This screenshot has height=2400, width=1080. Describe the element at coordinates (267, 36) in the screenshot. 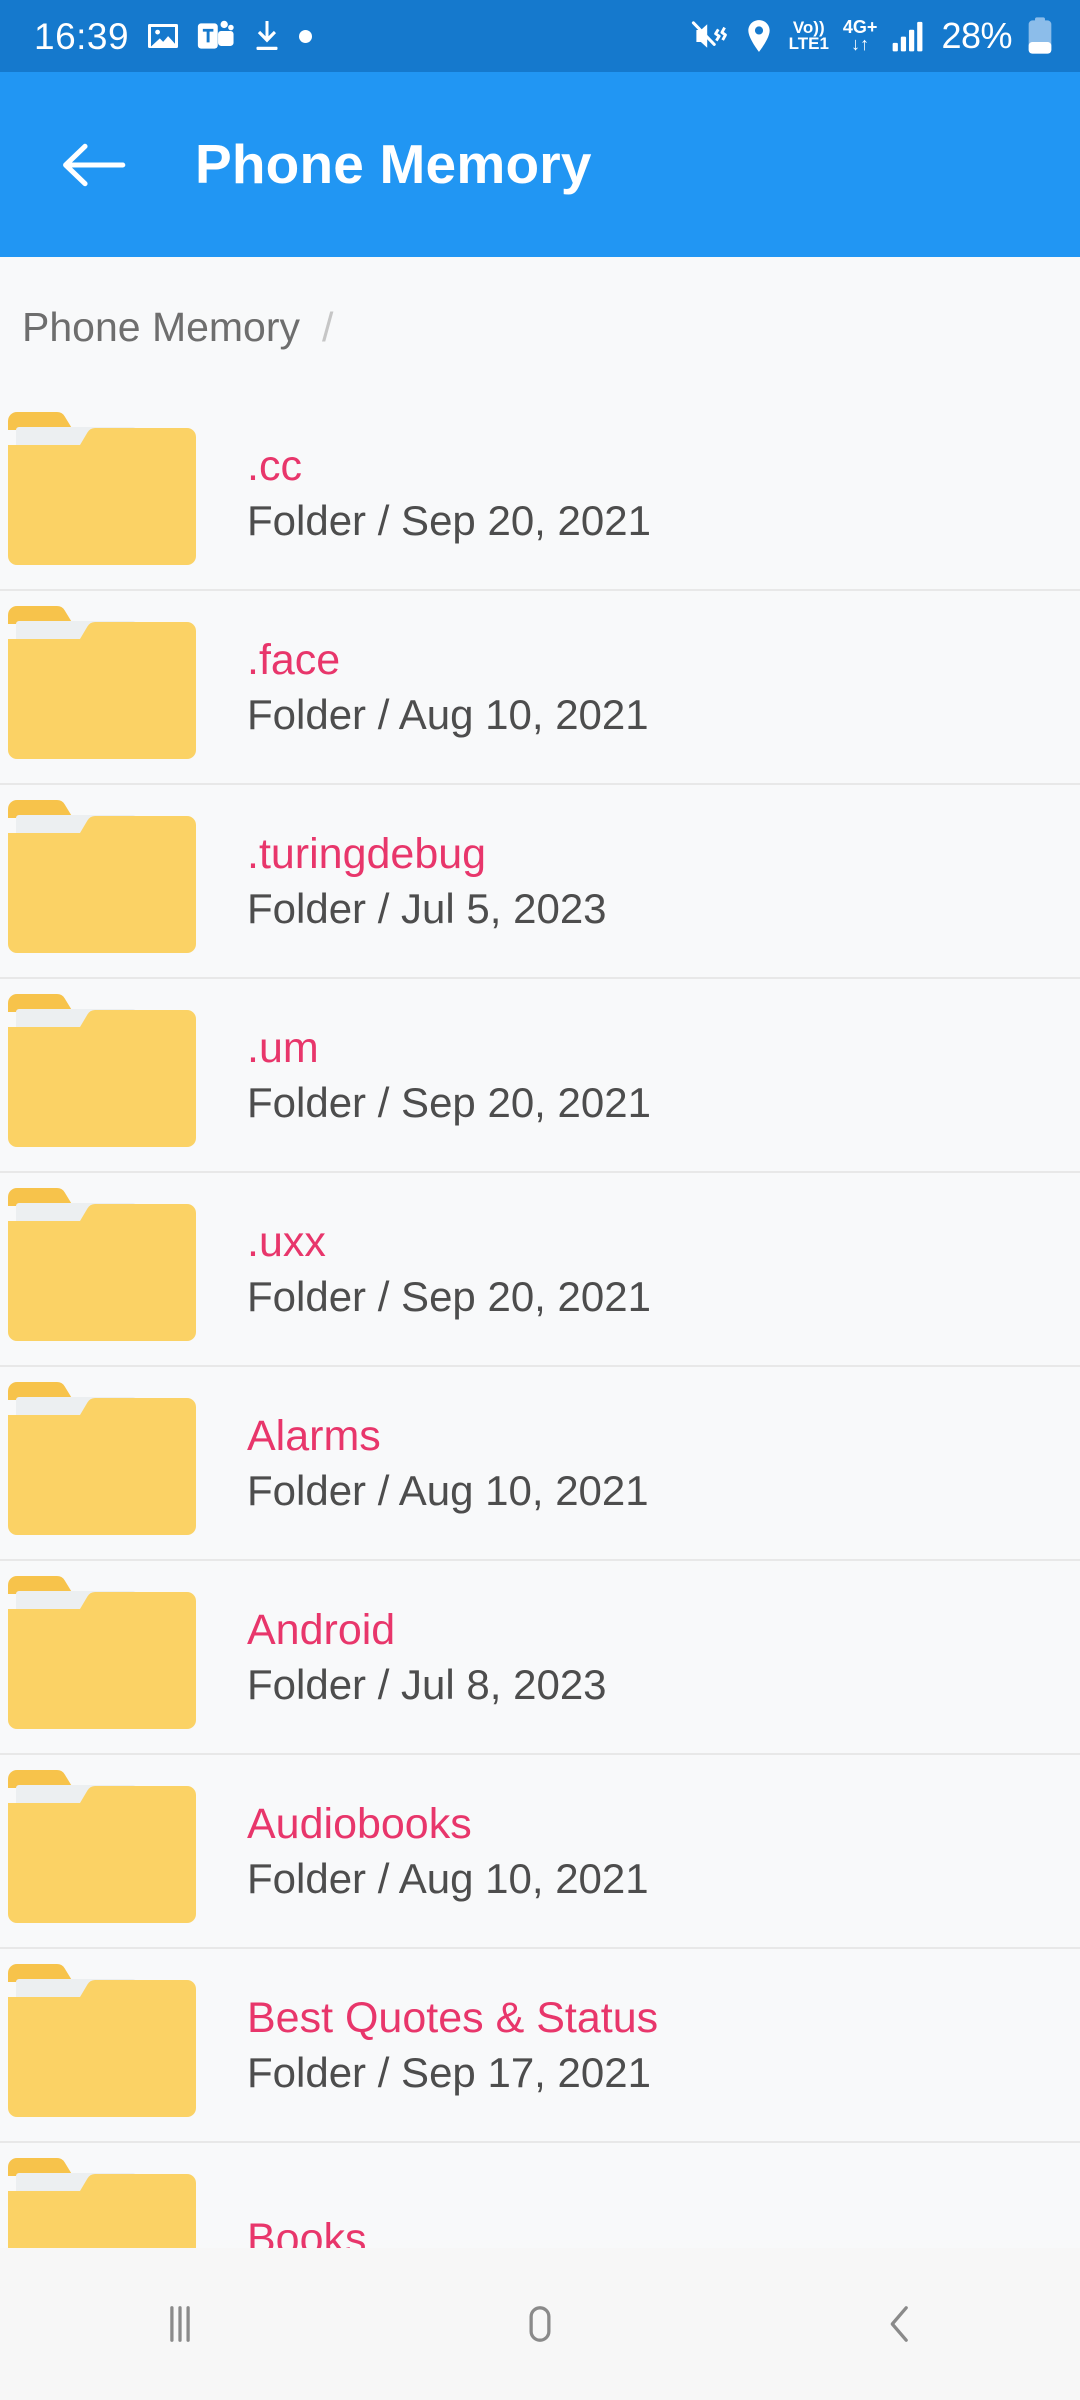

I see `download-icon` at that location.